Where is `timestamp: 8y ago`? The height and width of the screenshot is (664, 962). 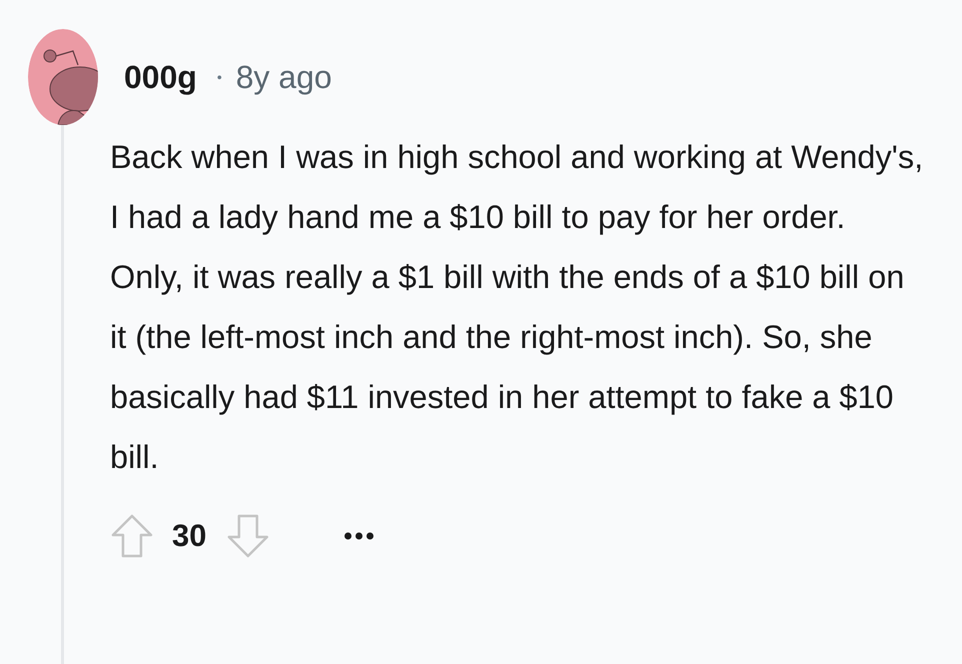 timestamp: 8y ago is located at coordinates (284, 77).